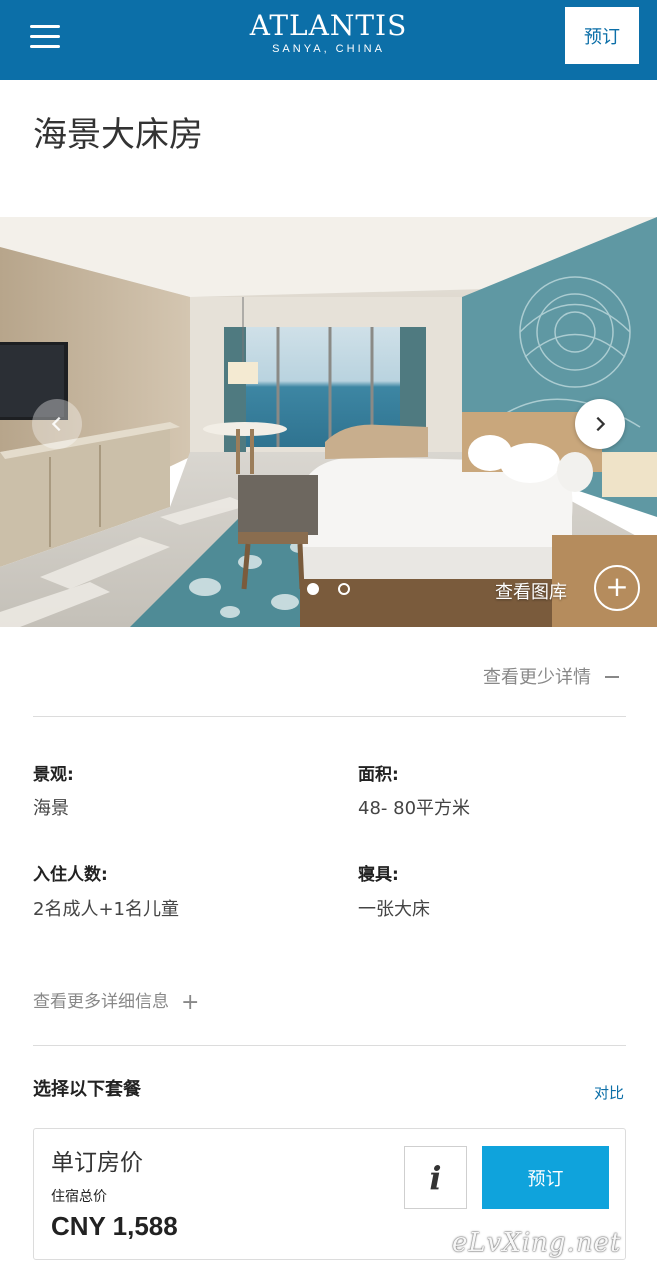 The image size is (657, 1280). I want to click on area-value: 48- 80平方米, so click(414, 808).